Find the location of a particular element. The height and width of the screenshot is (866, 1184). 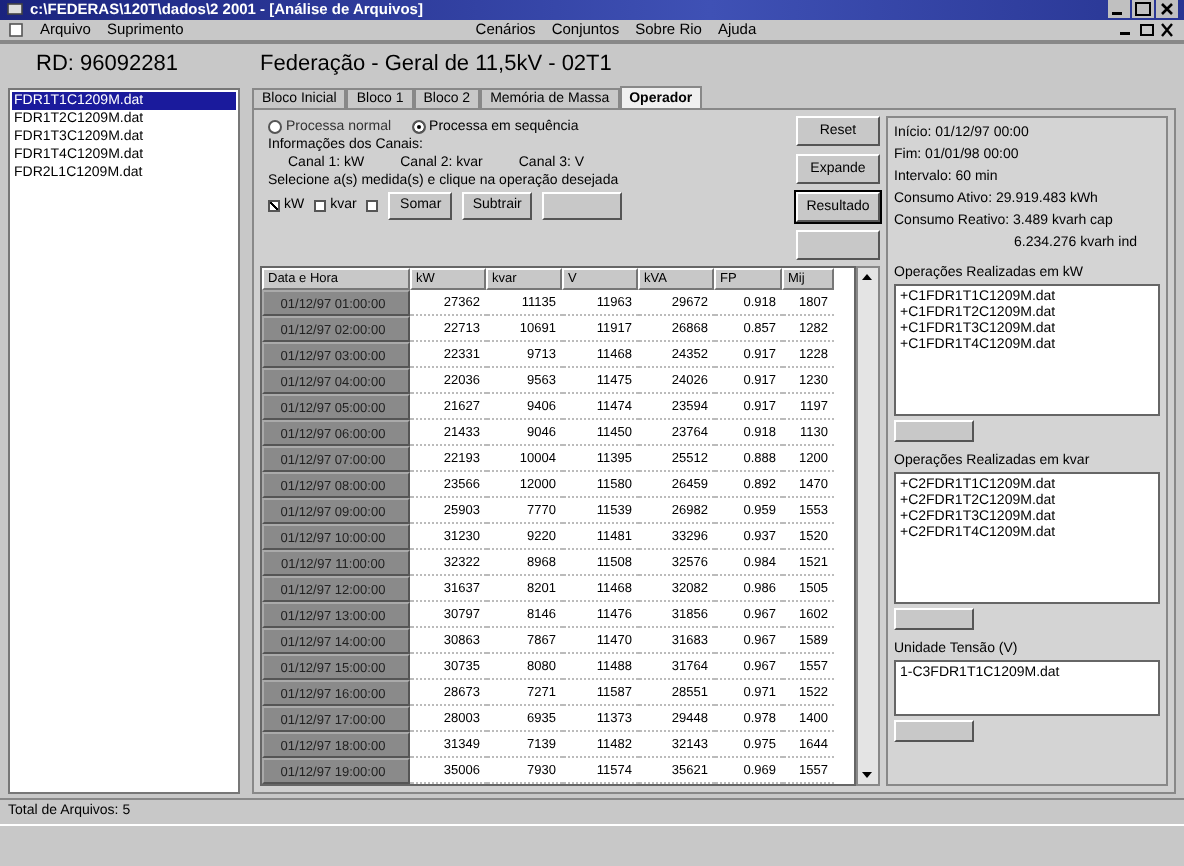

app-icon is located at coordinates (15, 9).